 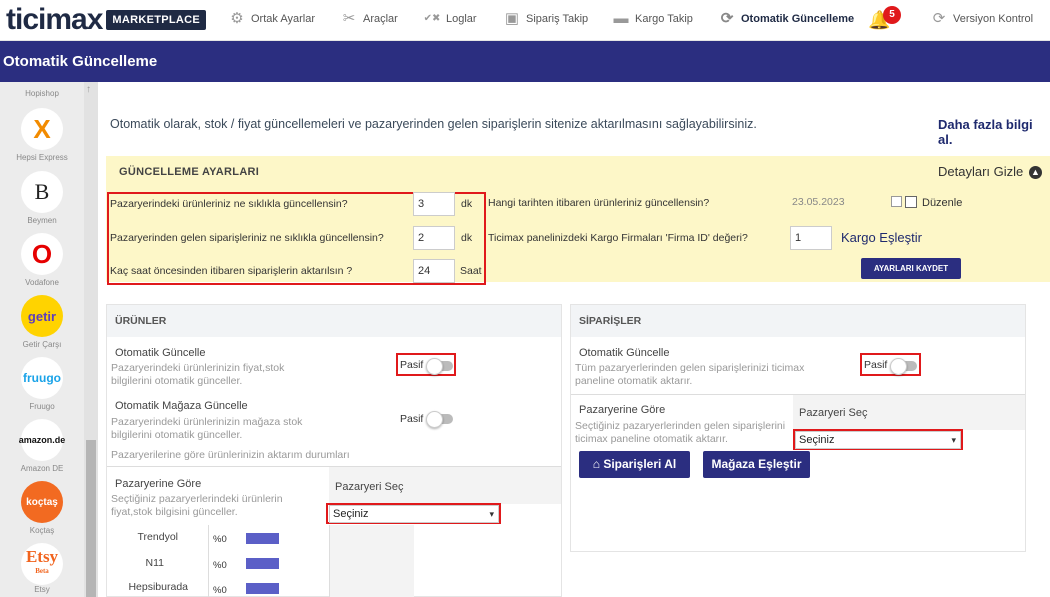 What do you see at coordinates (624, 353) in the screenshot?
I see `order-auto-update-title: Otomatik Güncelle` at bounding box center [624, 353].